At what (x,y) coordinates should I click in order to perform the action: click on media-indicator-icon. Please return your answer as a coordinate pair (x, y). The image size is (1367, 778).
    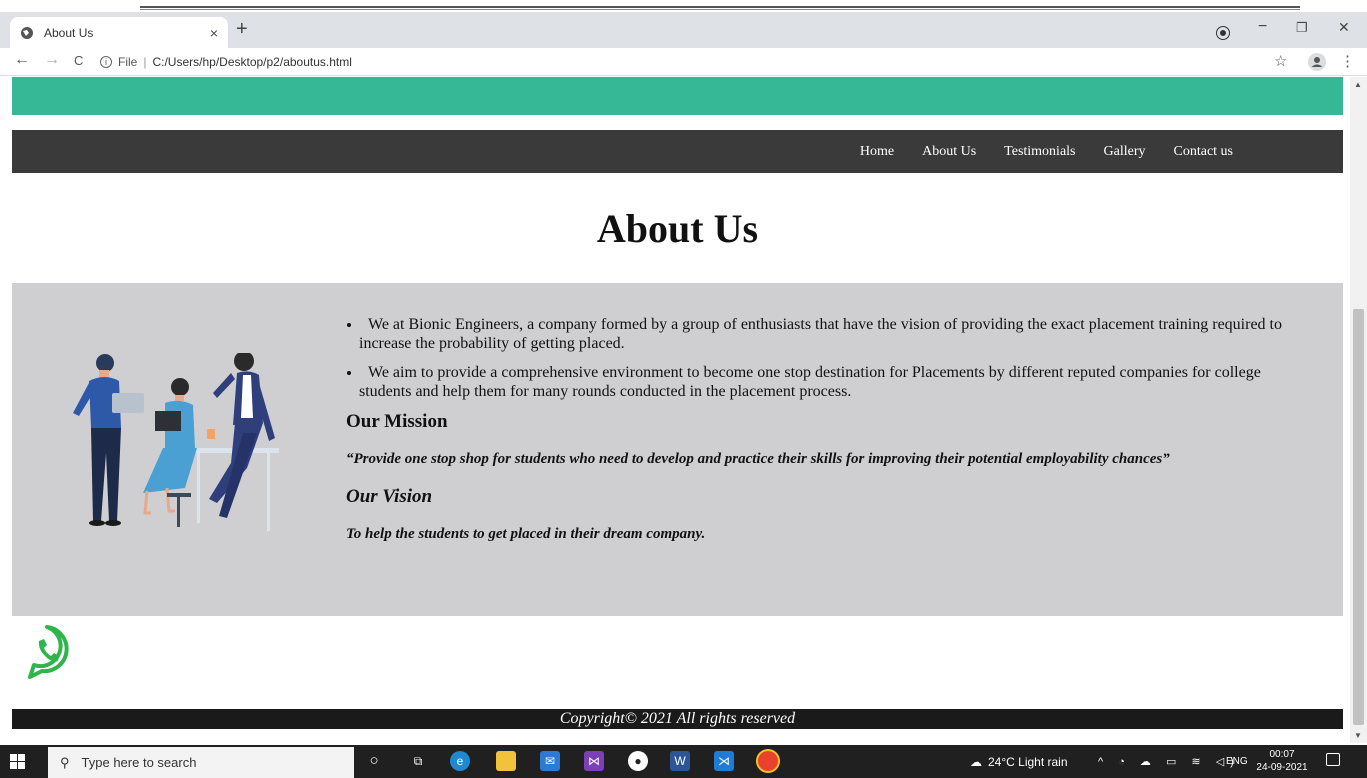
    Looking at the image, I should click on (1223, 33).